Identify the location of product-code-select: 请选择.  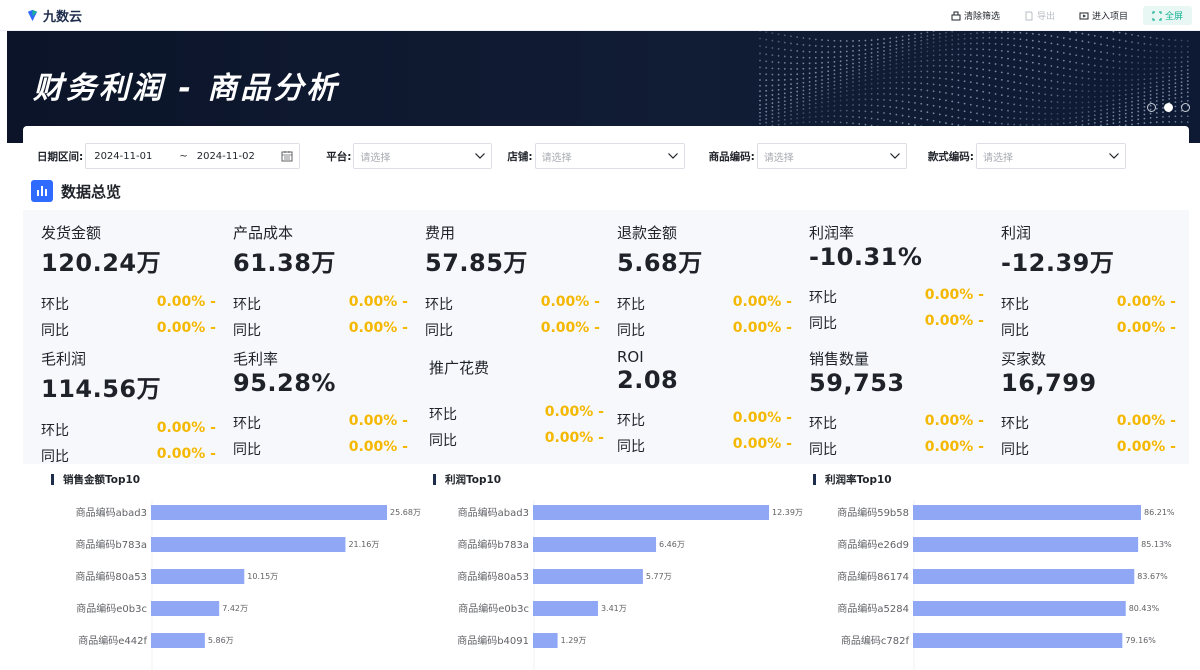
(831, 156).